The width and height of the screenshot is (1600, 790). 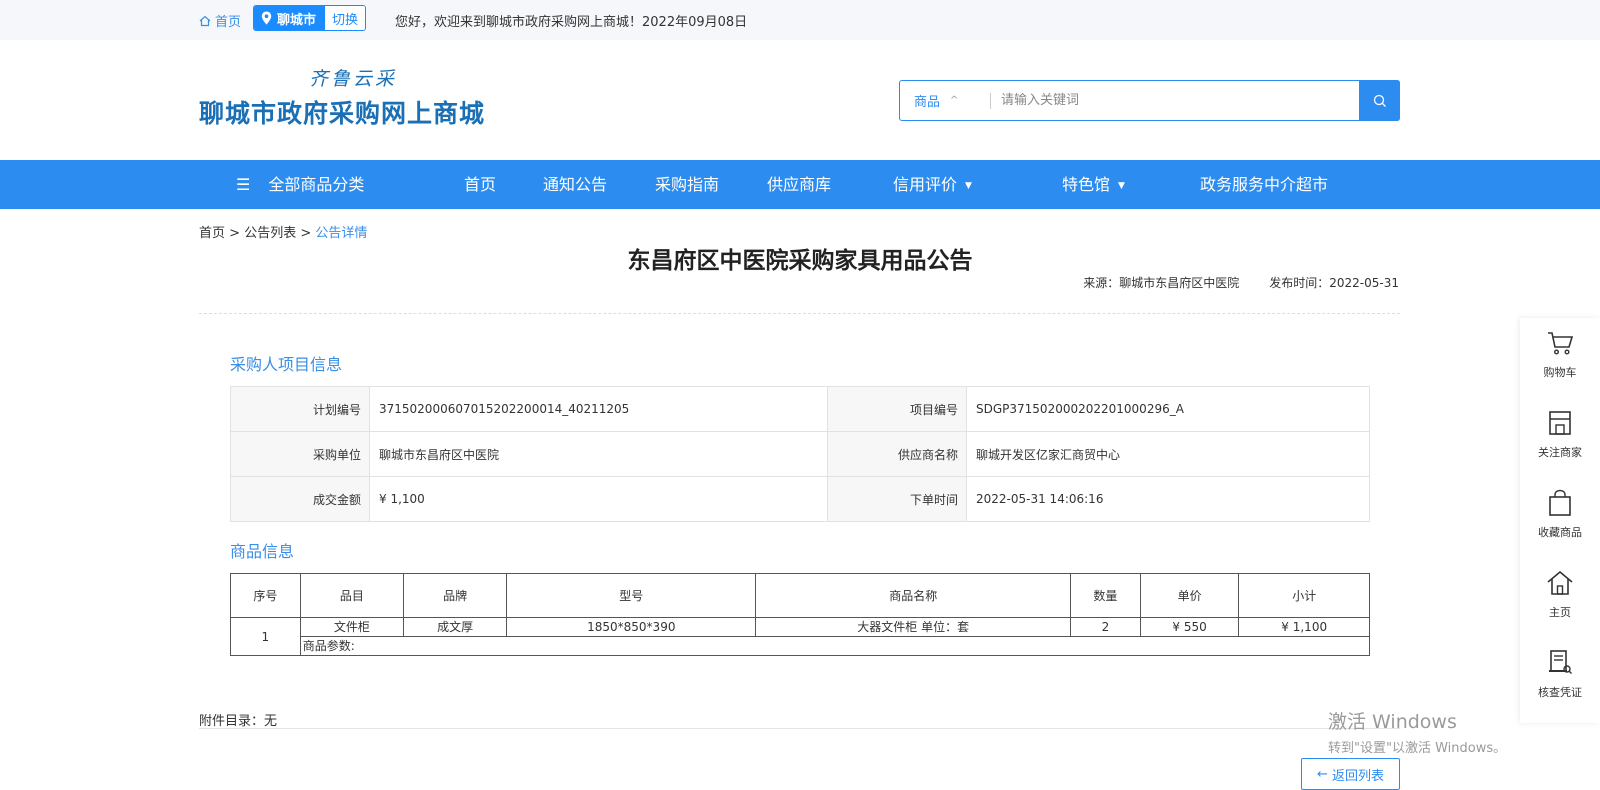 What do you see at coordinates (1304, 595) in the screenshot?
I see `col-subtotal: 小计` at bounding box center [1304, 595].